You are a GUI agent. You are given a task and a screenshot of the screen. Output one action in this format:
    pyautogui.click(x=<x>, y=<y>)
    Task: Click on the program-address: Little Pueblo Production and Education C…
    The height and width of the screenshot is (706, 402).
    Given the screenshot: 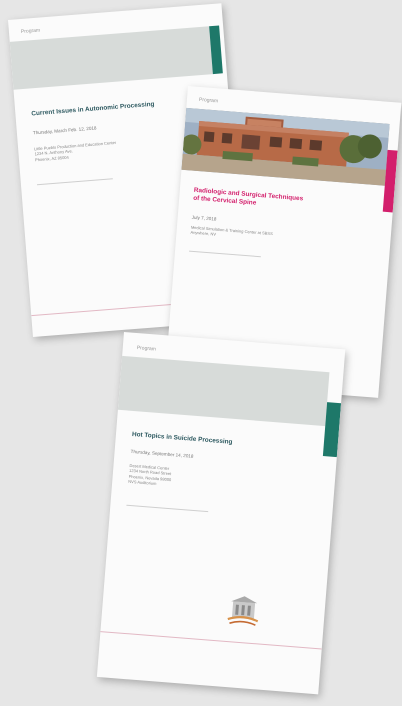 What is the action you would take?
    pyautogui.click(x=75, y=151)
    